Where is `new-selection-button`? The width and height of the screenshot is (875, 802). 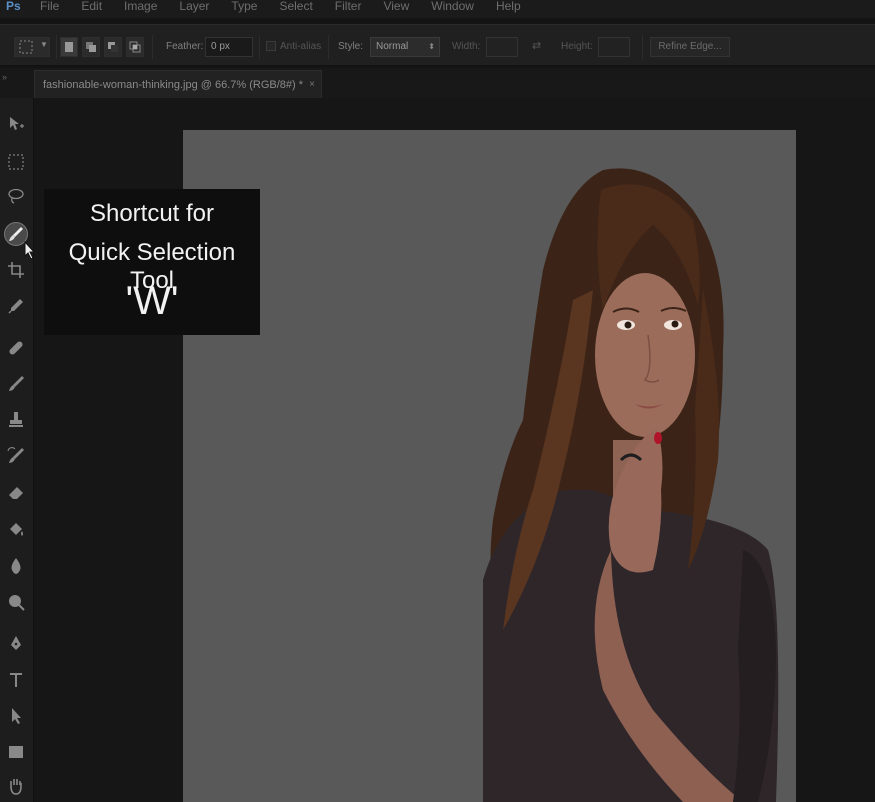 new-selection-button is located at coordinates (69, 47).